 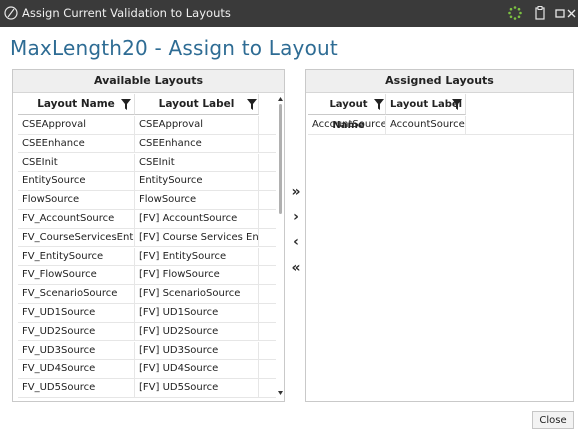 I want to click on layout-label-cell: [FV] UD2Source, so click(x=197, y=331).